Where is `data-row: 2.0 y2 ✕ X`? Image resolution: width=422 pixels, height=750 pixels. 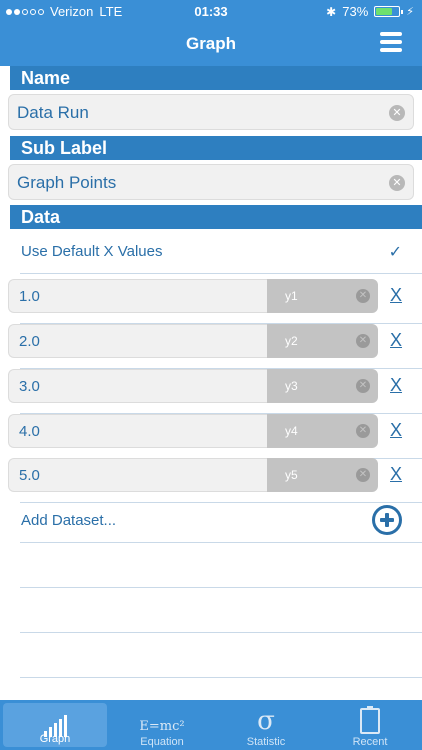 data-row: 2.0 y2 ✕ X is located at coordinates (211, 346).